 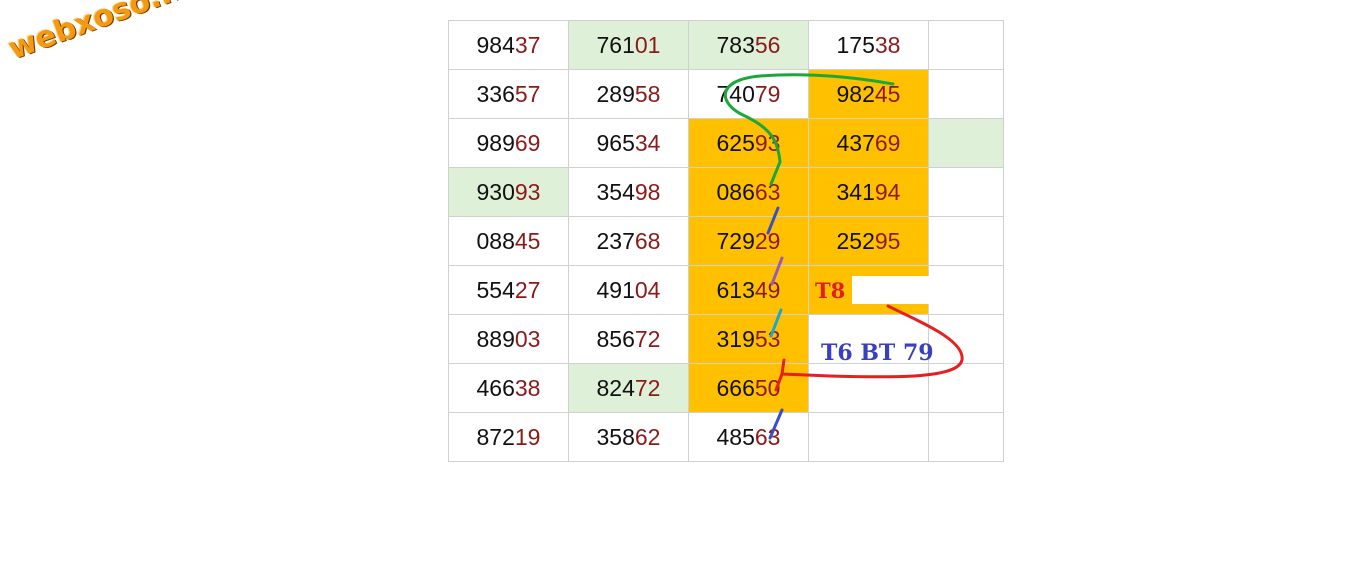 I want to click on green-stroke, so click(x=809, y=129).